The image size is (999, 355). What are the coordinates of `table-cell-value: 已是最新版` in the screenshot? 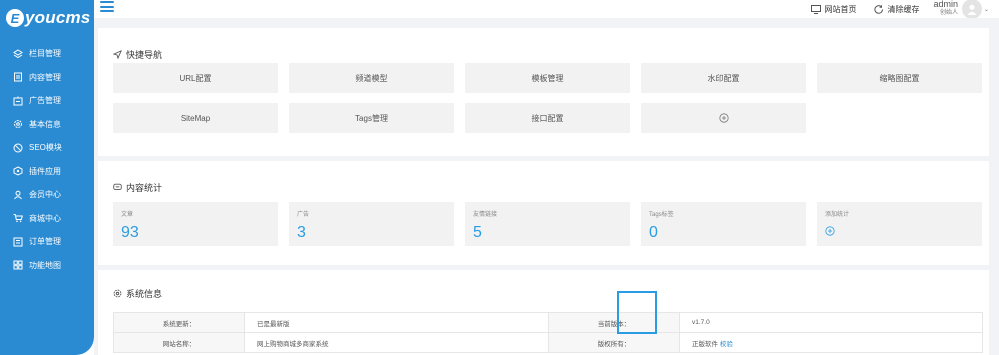 It's located at (396, 322).